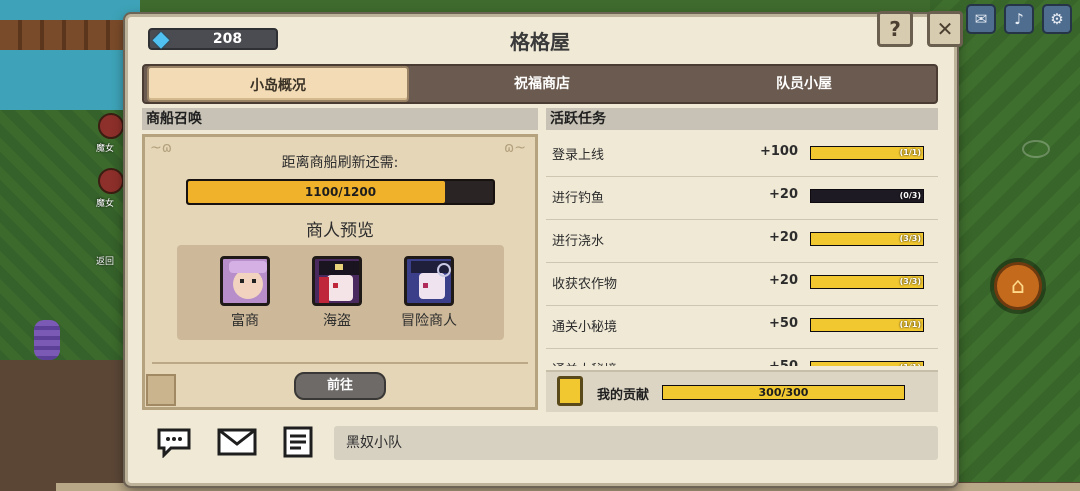 This screenshot has height=491, width=1080. I want to click on merchant-item: 富商, so click(245, 293).